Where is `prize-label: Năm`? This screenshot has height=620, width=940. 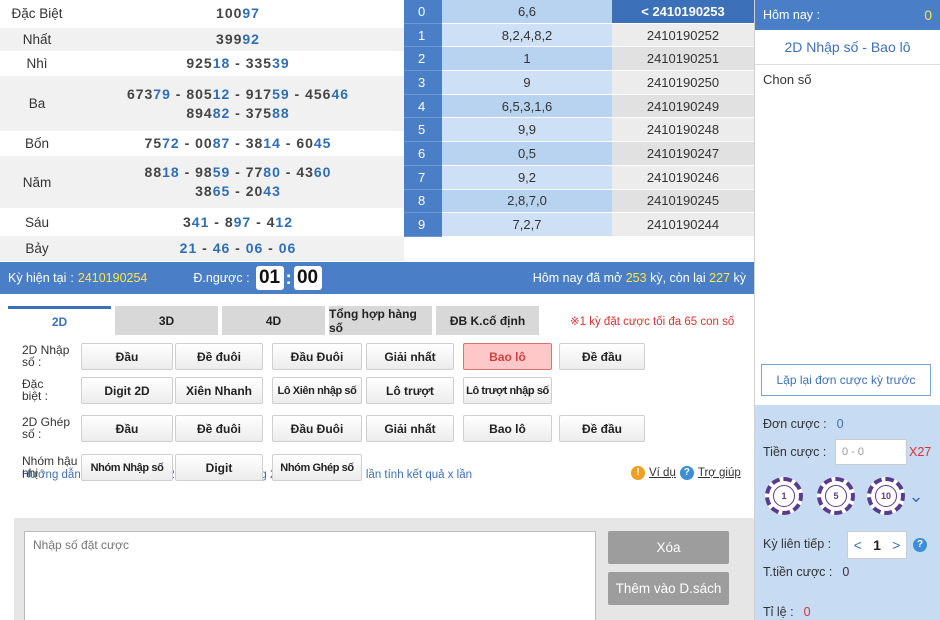
prize-label: Năm is located at coordinates (37, 182).